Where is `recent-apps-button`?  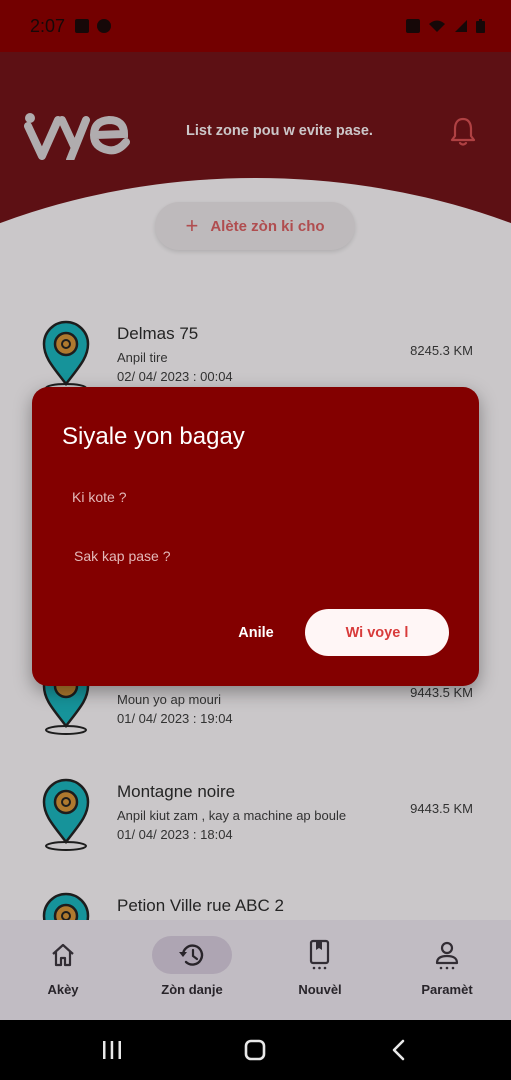 recent-apps-button is located at coordinates (112, 1050).